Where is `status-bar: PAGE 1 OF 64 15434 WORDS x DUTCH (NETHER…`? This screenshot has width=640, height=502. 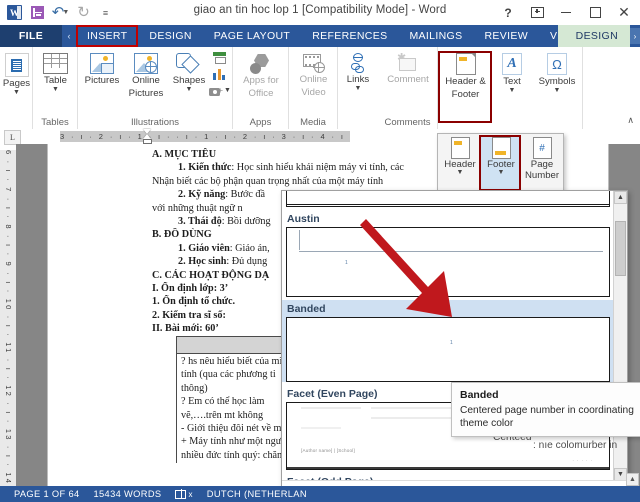 status-bar: PAGE 1 OF 64 15434 WORDS x DUTCH (NETHER… is located at coordinates (320, 494).